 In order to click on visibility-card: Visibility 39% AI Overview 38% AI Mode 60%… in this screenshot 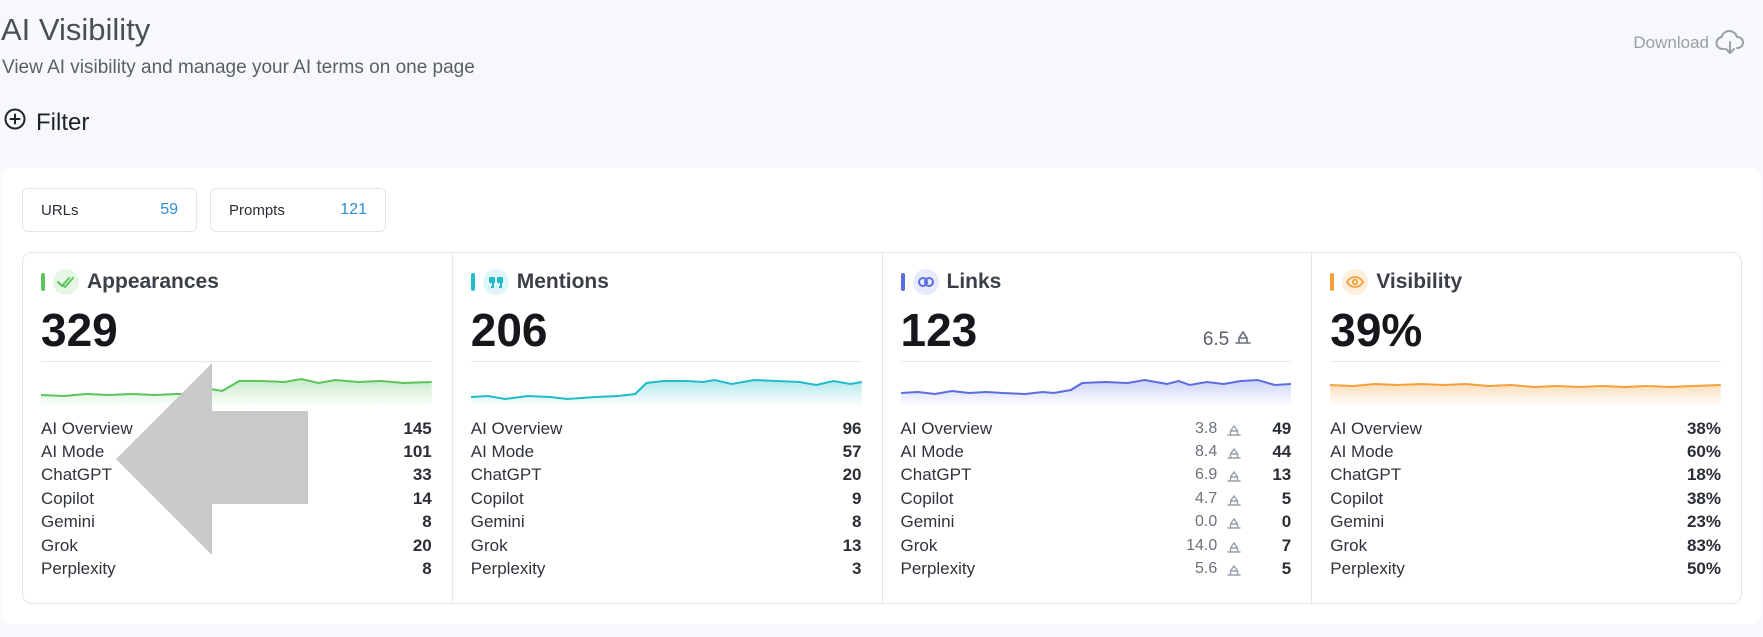, I will do `click(1526, 428)`.